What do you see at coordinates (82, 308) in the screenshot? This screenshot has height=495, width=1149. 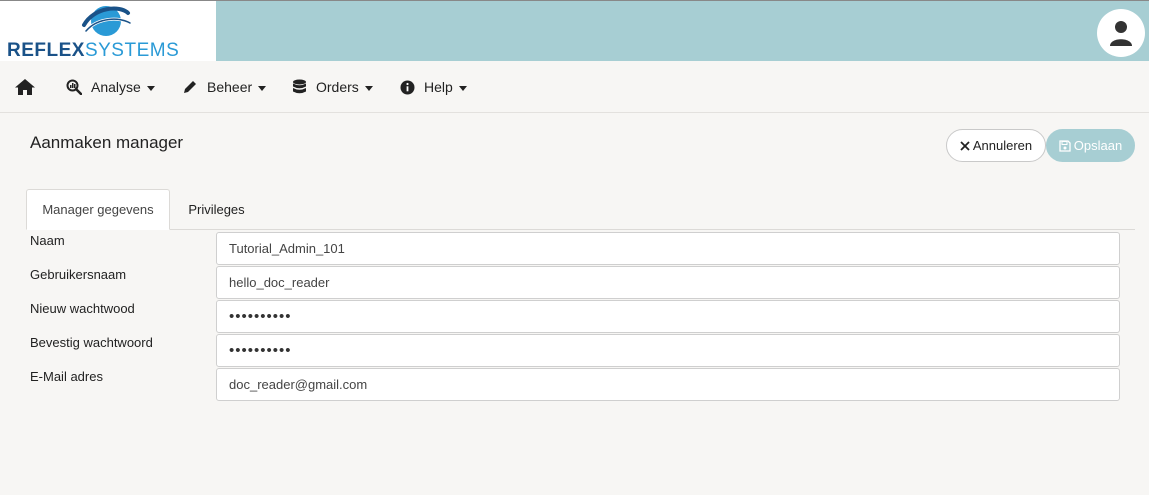 I see `new-password-label: Nieuw wachtwood` at bounding box center [82, 308].